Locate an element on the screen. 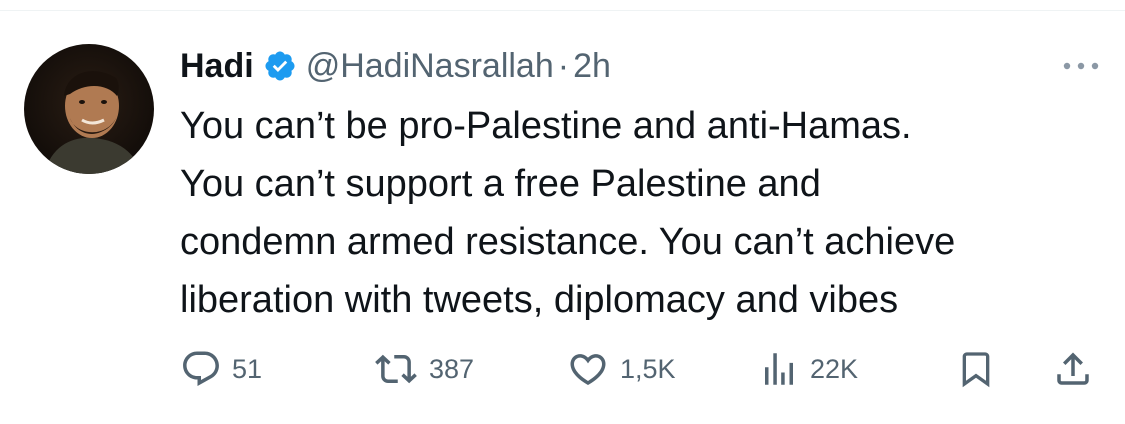 This screenshot has height=424, width=1125. views-count: 22K is located at coordinates (834, 368).